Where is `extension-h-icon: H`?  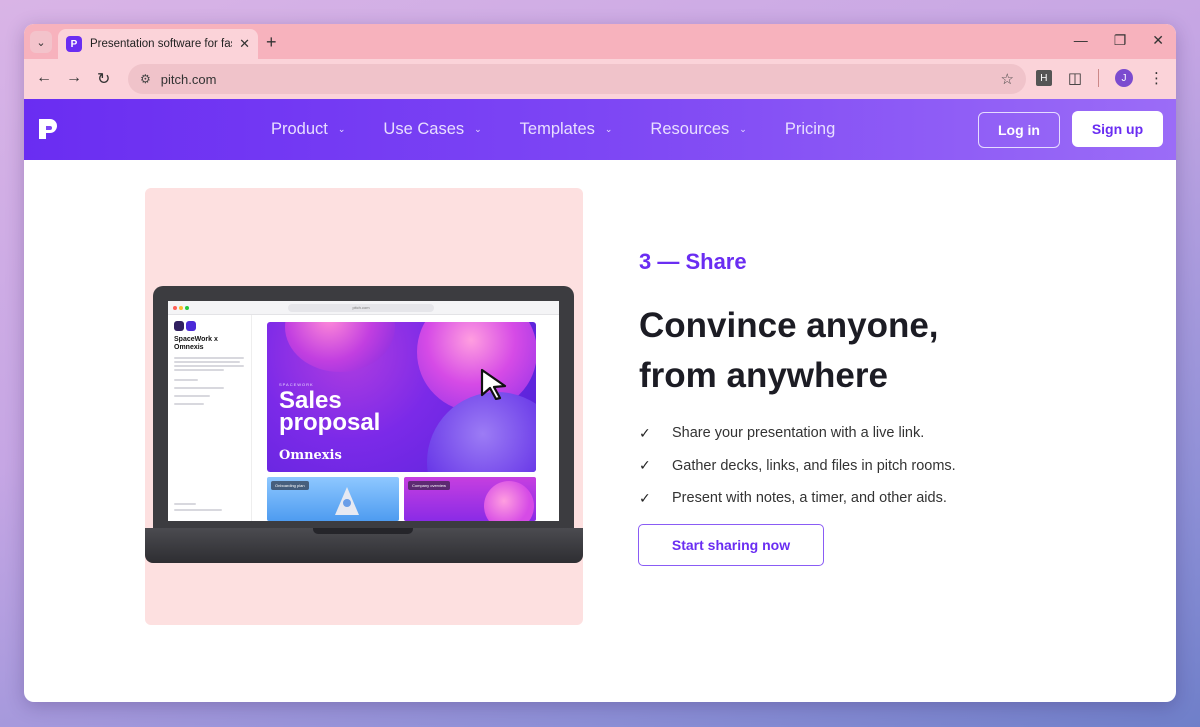
extension-h-icon: H is located at coordinates (1043, 78).